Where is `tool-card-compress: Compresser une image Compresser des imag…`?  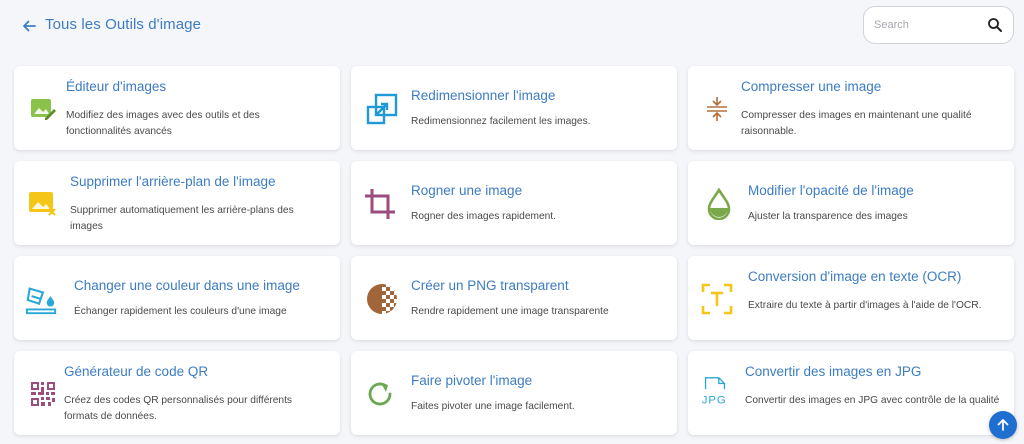
tool-card-compress: Compresser une image Compresser des imag… is located at coordinates (851, 108).